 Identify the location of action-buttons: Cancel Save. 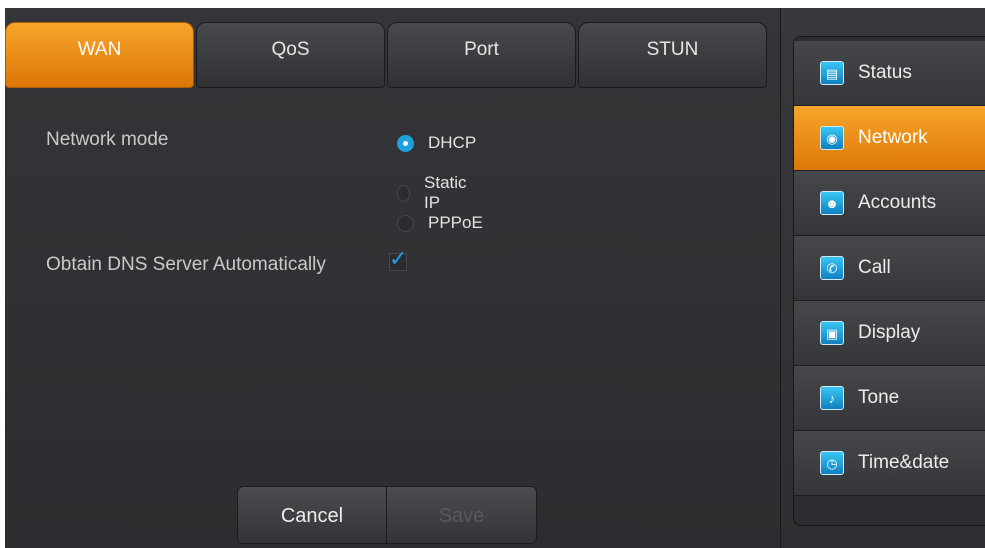
(387, 515).